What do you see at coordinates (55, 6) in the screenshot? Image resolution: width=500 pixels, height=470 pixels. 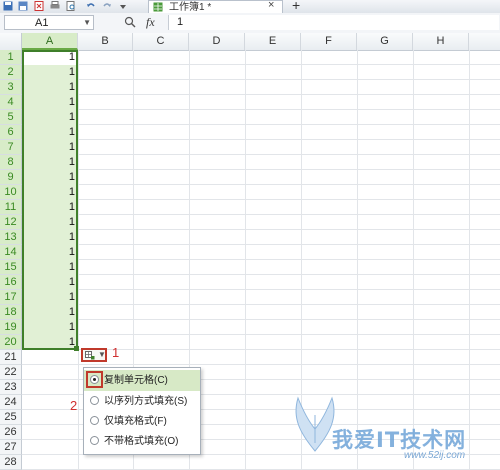 I see `print-icon` at bounding box center [55, 6].